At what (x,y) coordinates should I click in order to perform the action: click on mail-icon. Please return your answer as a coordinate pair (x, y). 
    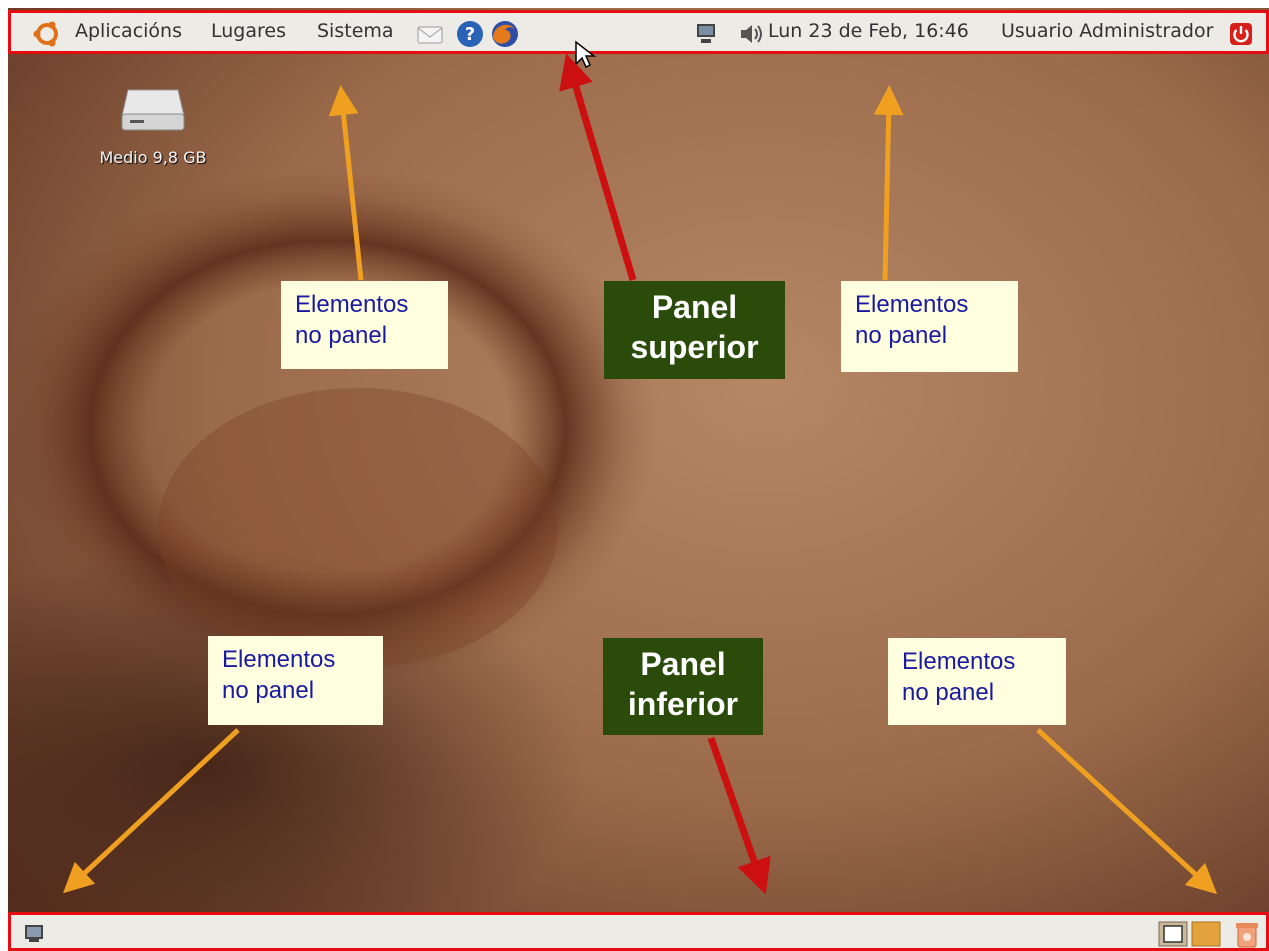
    Looking at the image, I should click on (430, 36).